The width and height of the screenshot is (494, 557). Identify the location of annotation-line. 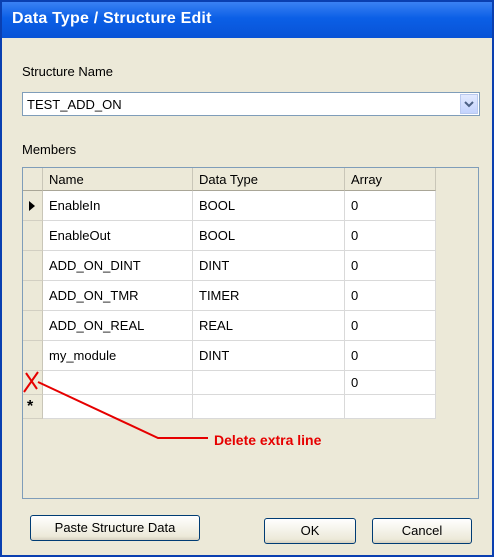
(122, 410).